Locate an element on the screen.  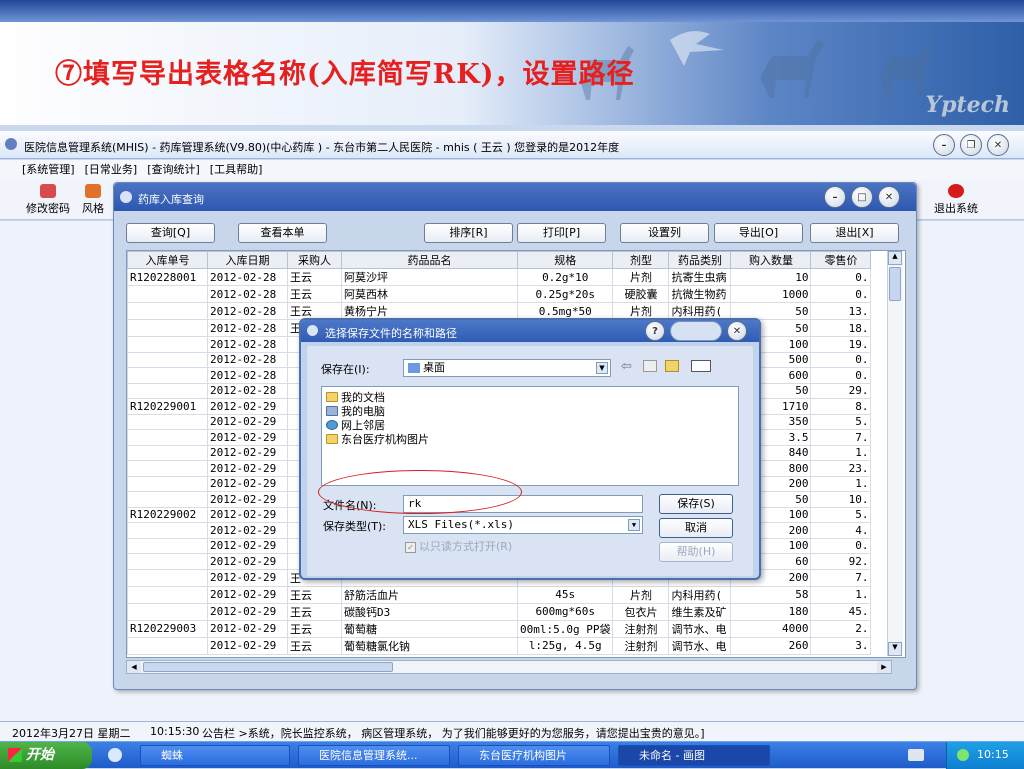
up-folder-icon is located at coordinates (650, 366).